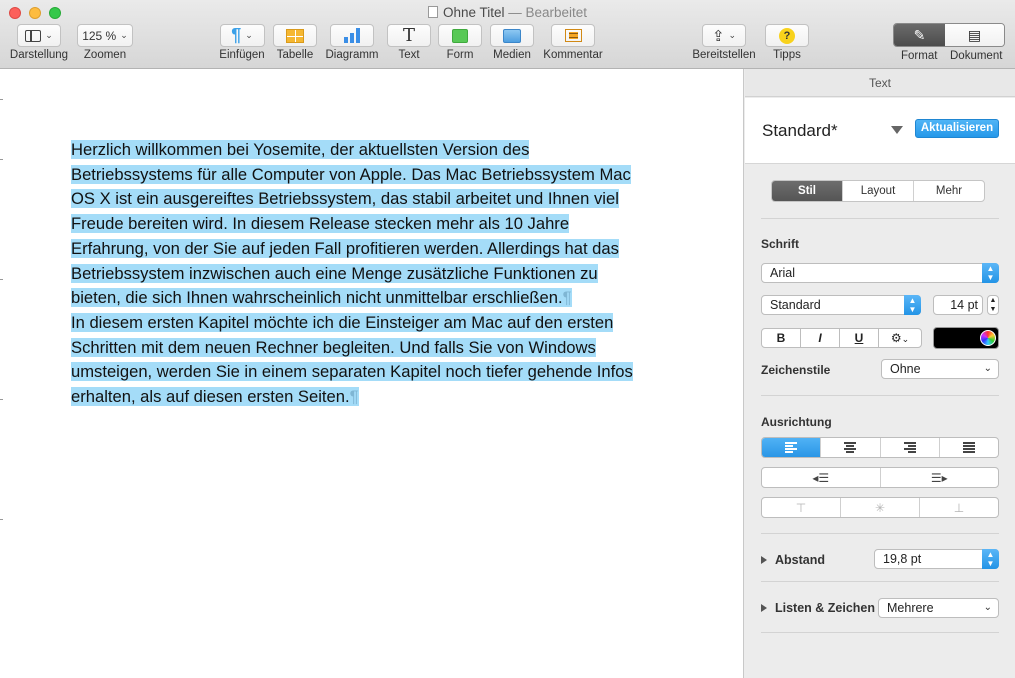 The width and height of the screenshot is (1015, 678). Describe the element at coordinates (859, 338) in the screenshot. I see `underline-button: U` at that location.